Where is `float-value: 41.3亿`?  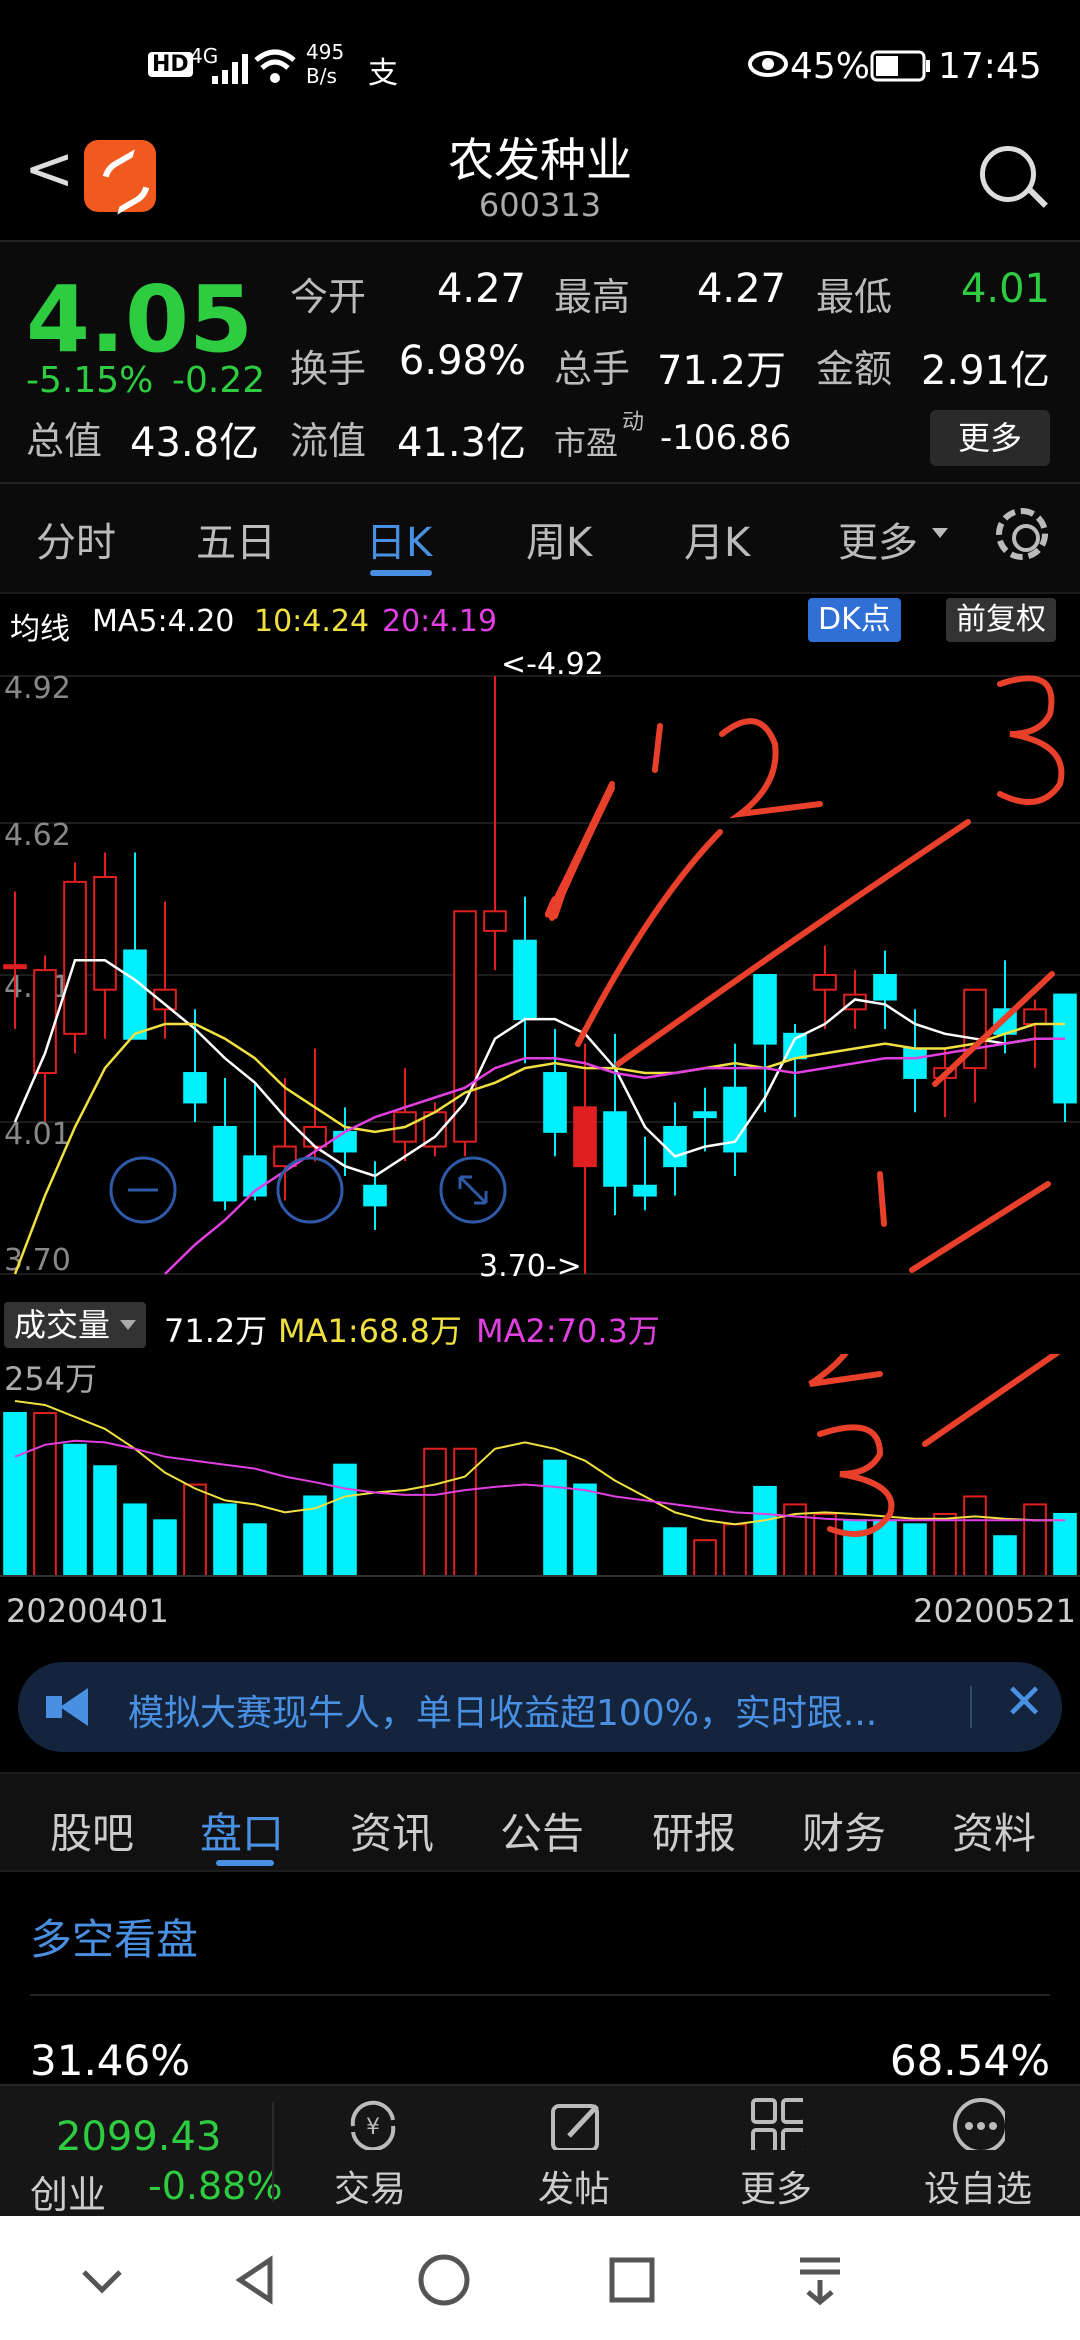
float-value: 41.3亿 is located at coordinates (461, 443).